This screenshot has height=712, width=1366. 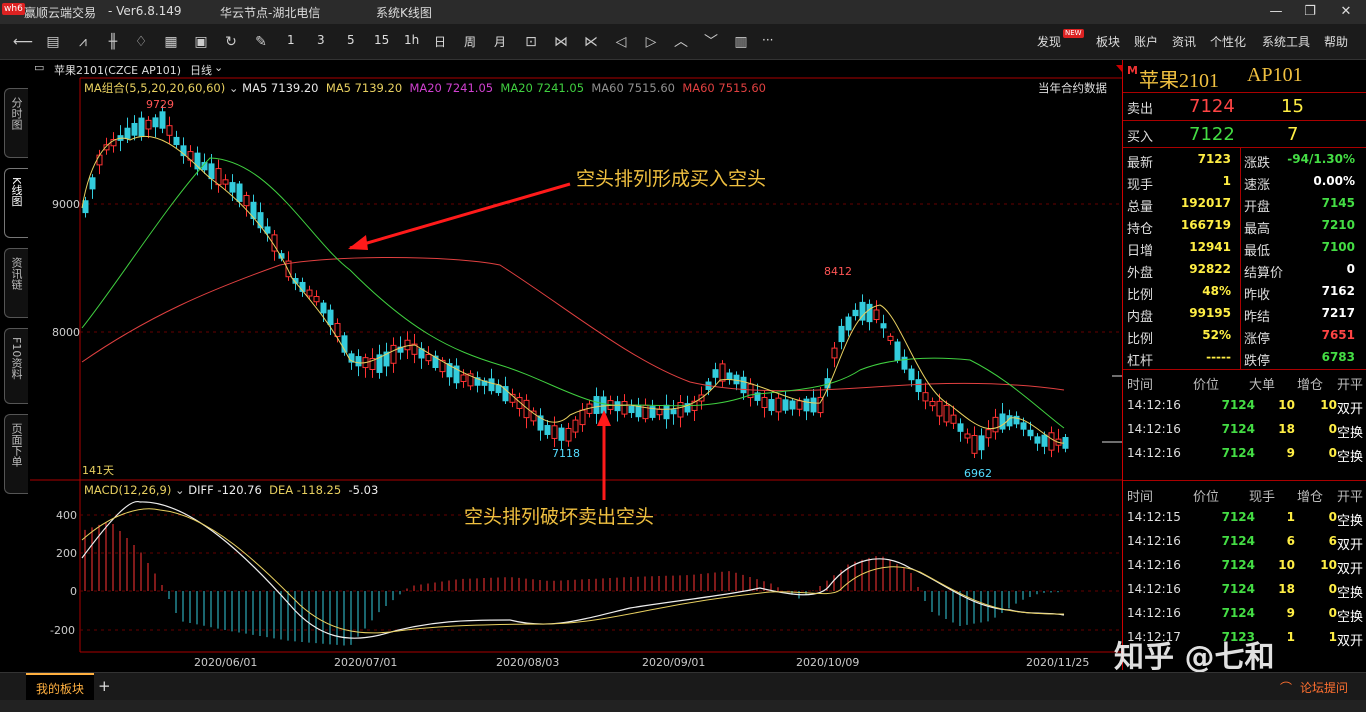 I want to click on quote-label: 比例, so click(x=1140, y=295).